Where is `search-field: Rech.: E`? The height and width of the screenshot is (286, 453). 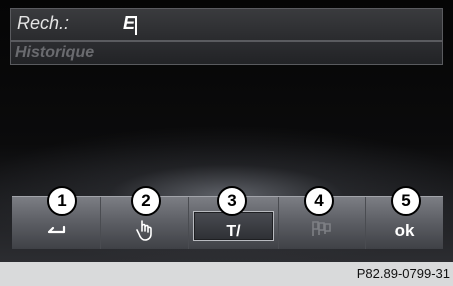
search-field: Rech.: E is located at coordinates (226, 24).